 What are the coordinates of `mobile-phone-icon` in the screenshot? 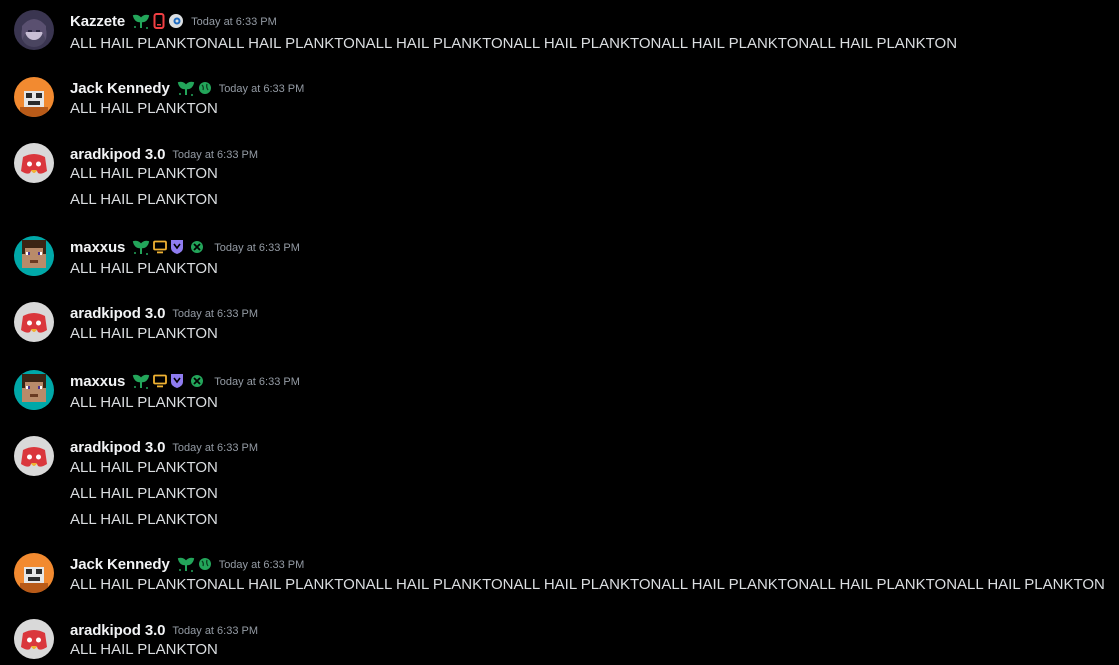 It's located at (159, 21).